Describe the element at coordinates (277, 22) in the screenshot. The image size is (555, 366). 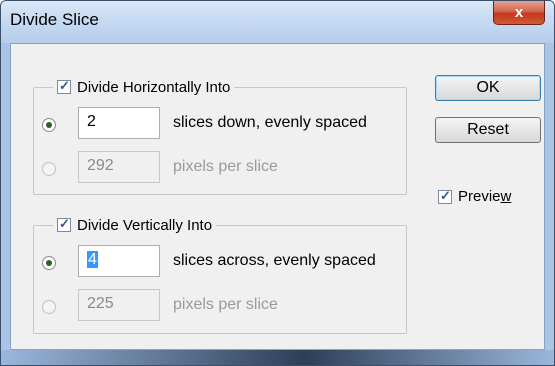
I see `title-bar: Divide Slice x` at that location.